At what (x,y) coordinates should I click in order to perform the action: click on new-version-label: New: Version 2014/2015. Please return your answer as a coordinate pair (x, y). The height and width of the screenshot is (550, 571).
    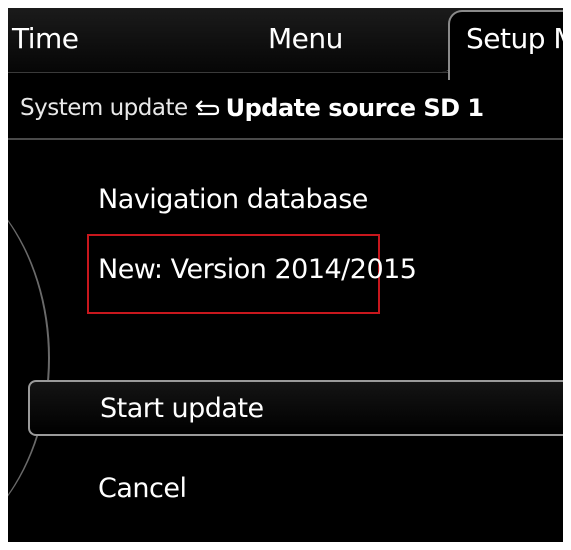
    Looking at the image, I should click on (257, 269).